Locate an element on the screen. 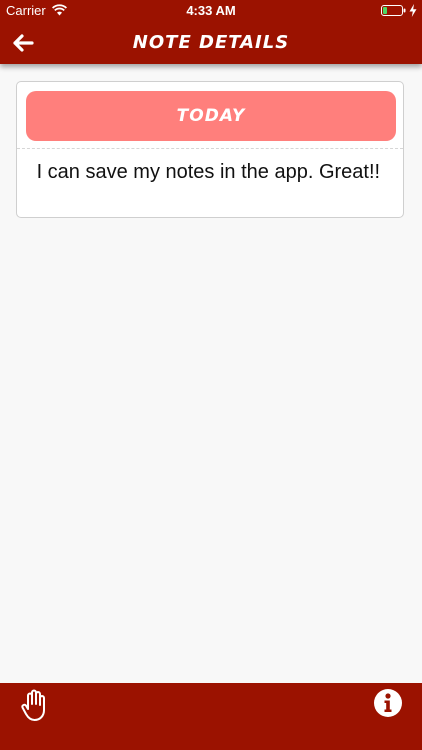 The height and width of the screenshot is (750, 422). status-bar: Carrier 4:33 AM is located at coordinates (211, 11).